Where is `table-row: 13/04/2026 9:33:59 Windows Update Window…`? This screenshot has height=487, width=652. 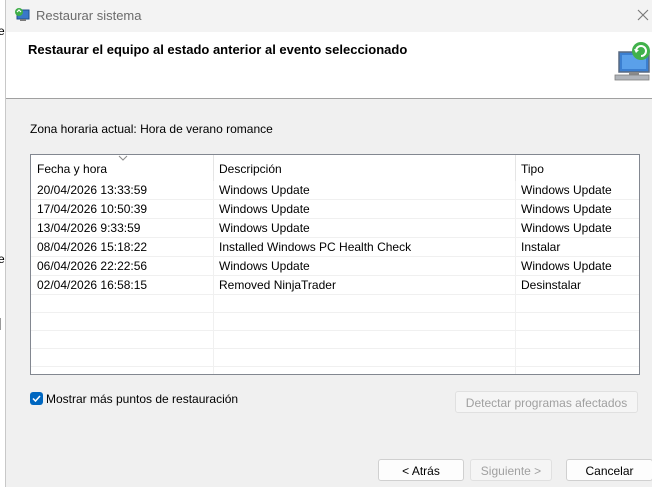
table-row: 13/04/2026 9:33:59 Windows Update Window… is located at coordinates (335, 228).